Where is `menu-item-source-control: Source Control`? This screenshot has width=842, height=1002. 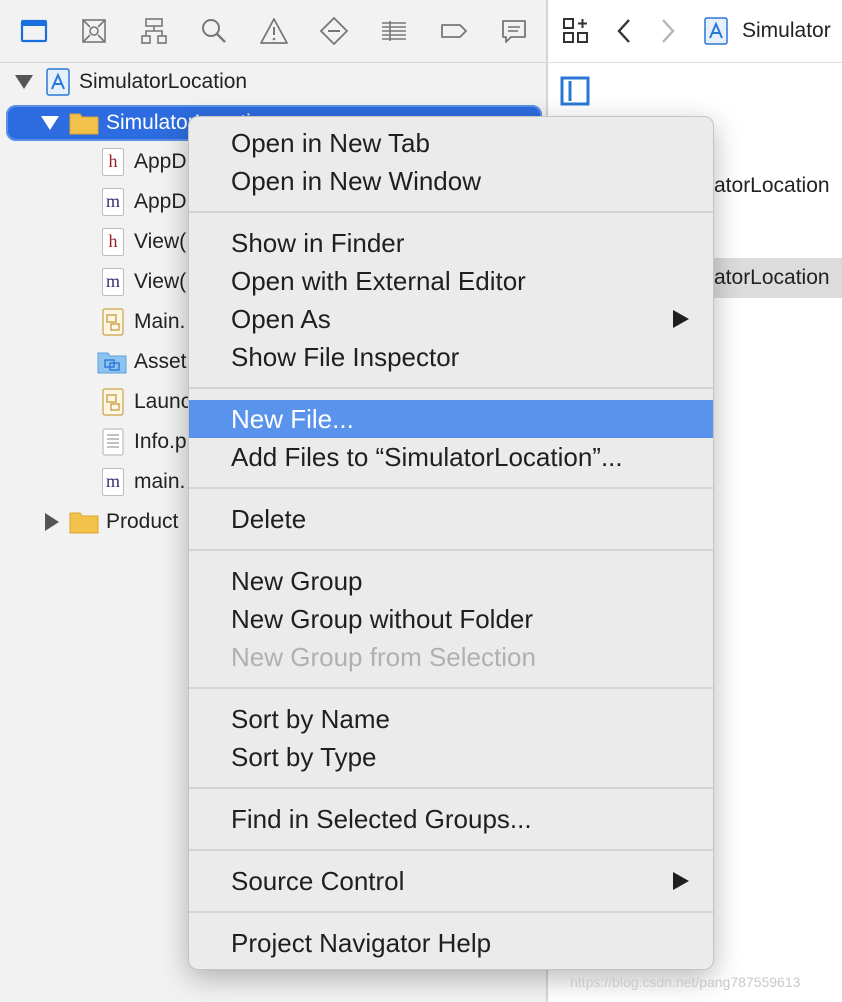 menu-item-source-control: Source Control is located at coordinates (451, 881).